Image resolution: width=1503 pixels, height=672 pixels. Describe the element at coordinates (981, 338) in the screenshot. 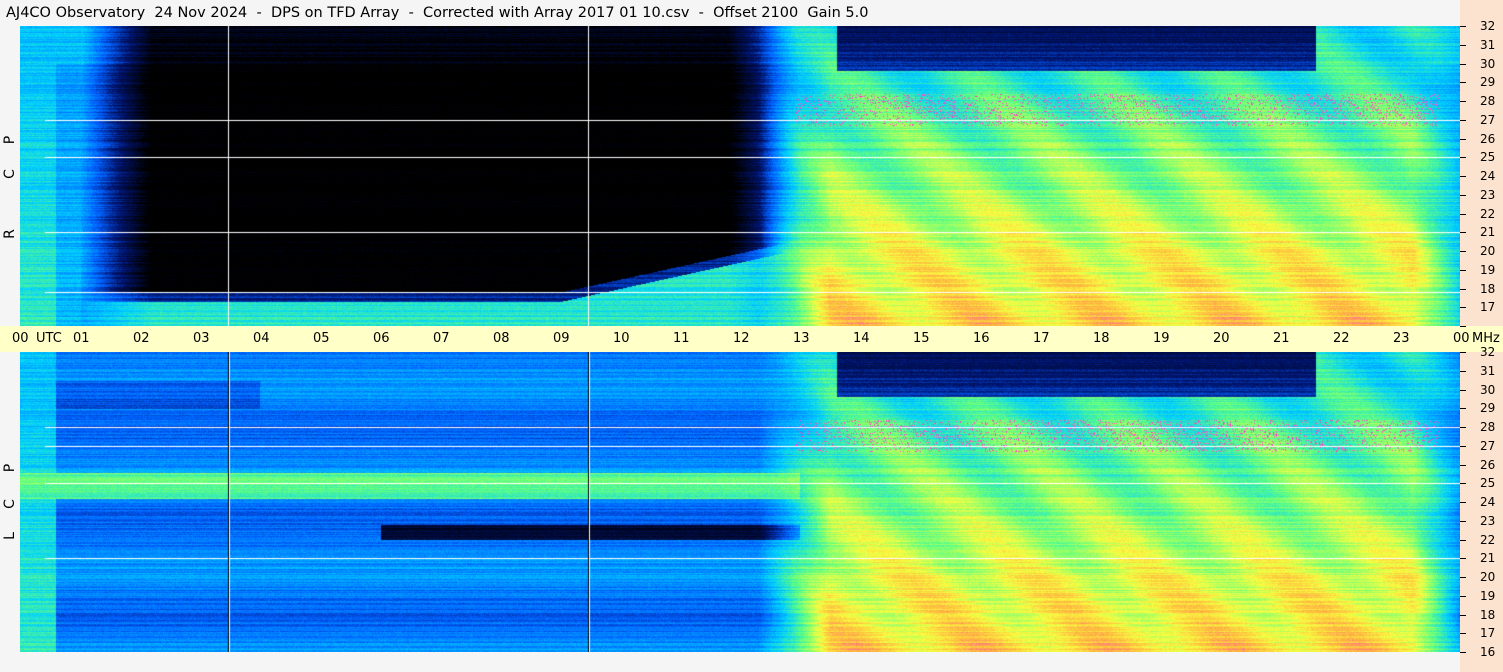

I see `utc-tick-label: 16` at that location.